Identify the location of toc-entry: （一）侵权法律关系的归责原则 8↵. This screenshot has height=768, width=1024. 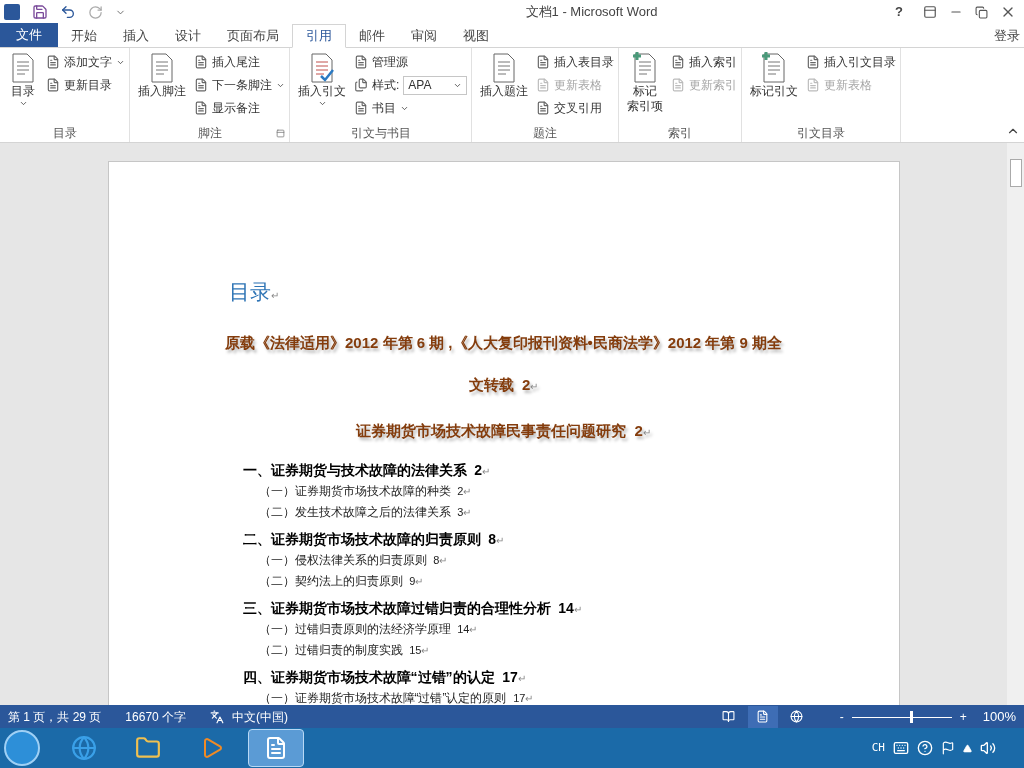
(503, 560).